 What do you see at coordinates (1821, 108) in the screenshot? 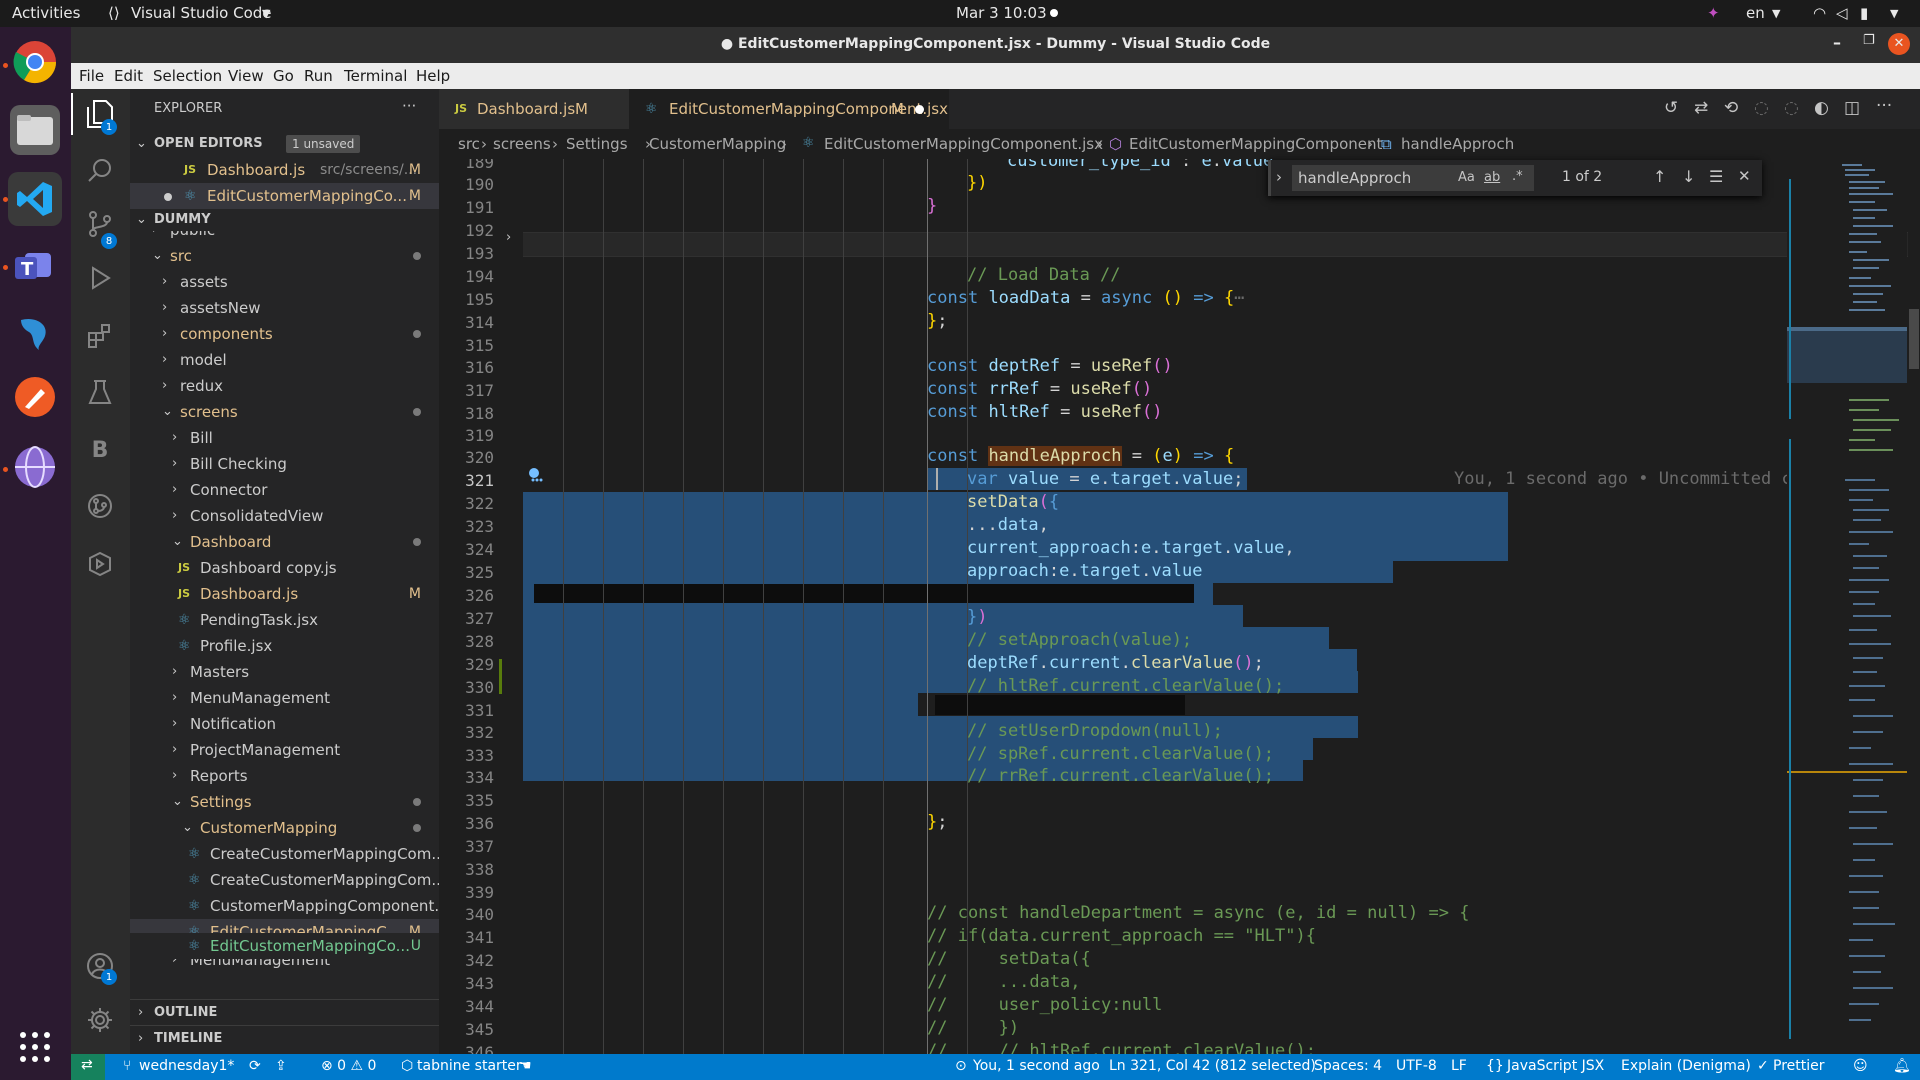
I see `open-preview-icon: ◐` at bounding box center [1821, 108].